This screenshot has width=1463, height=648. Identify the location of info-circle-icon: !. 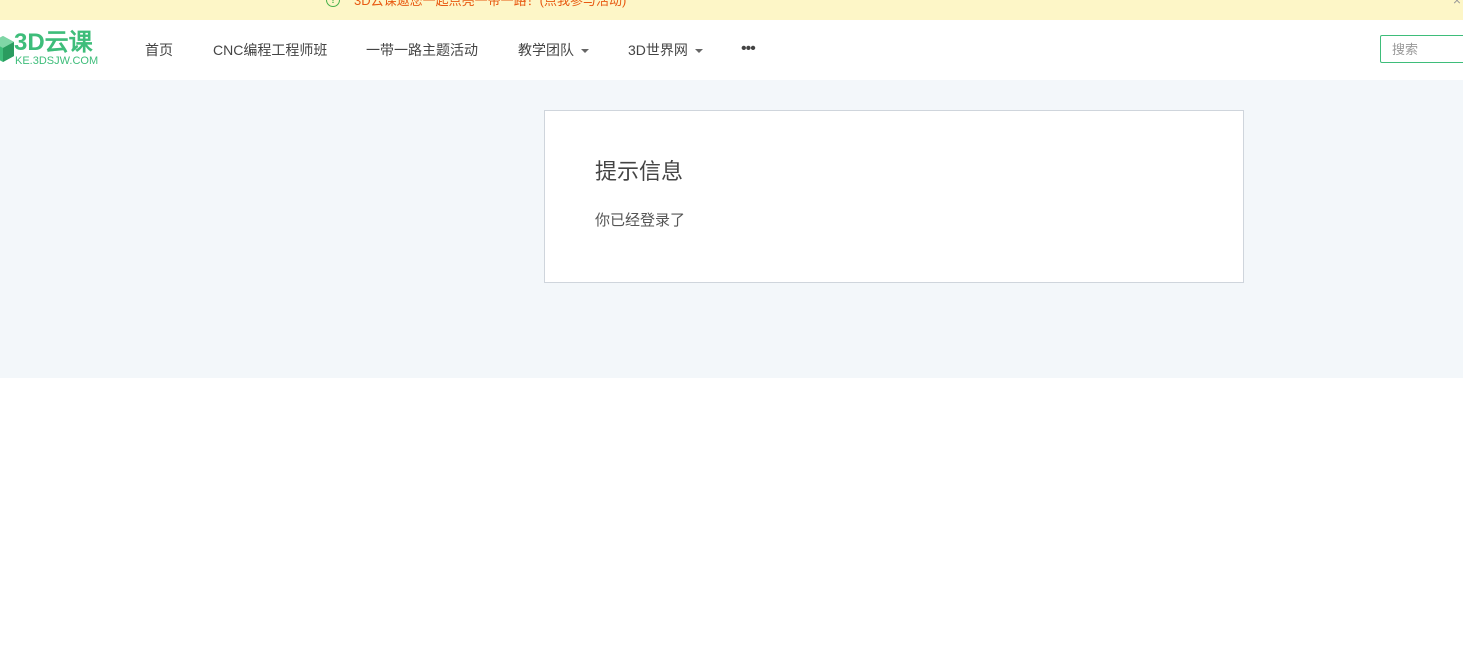
(333, 3).